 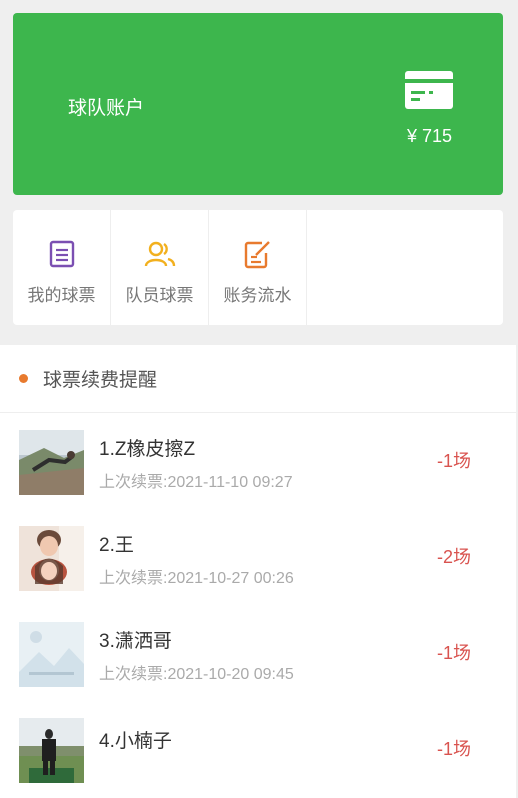 What do you see at coordinates (106, 108) in the screenshot?
I see `account-title: 球队账户` at bounding box center [106, 108].